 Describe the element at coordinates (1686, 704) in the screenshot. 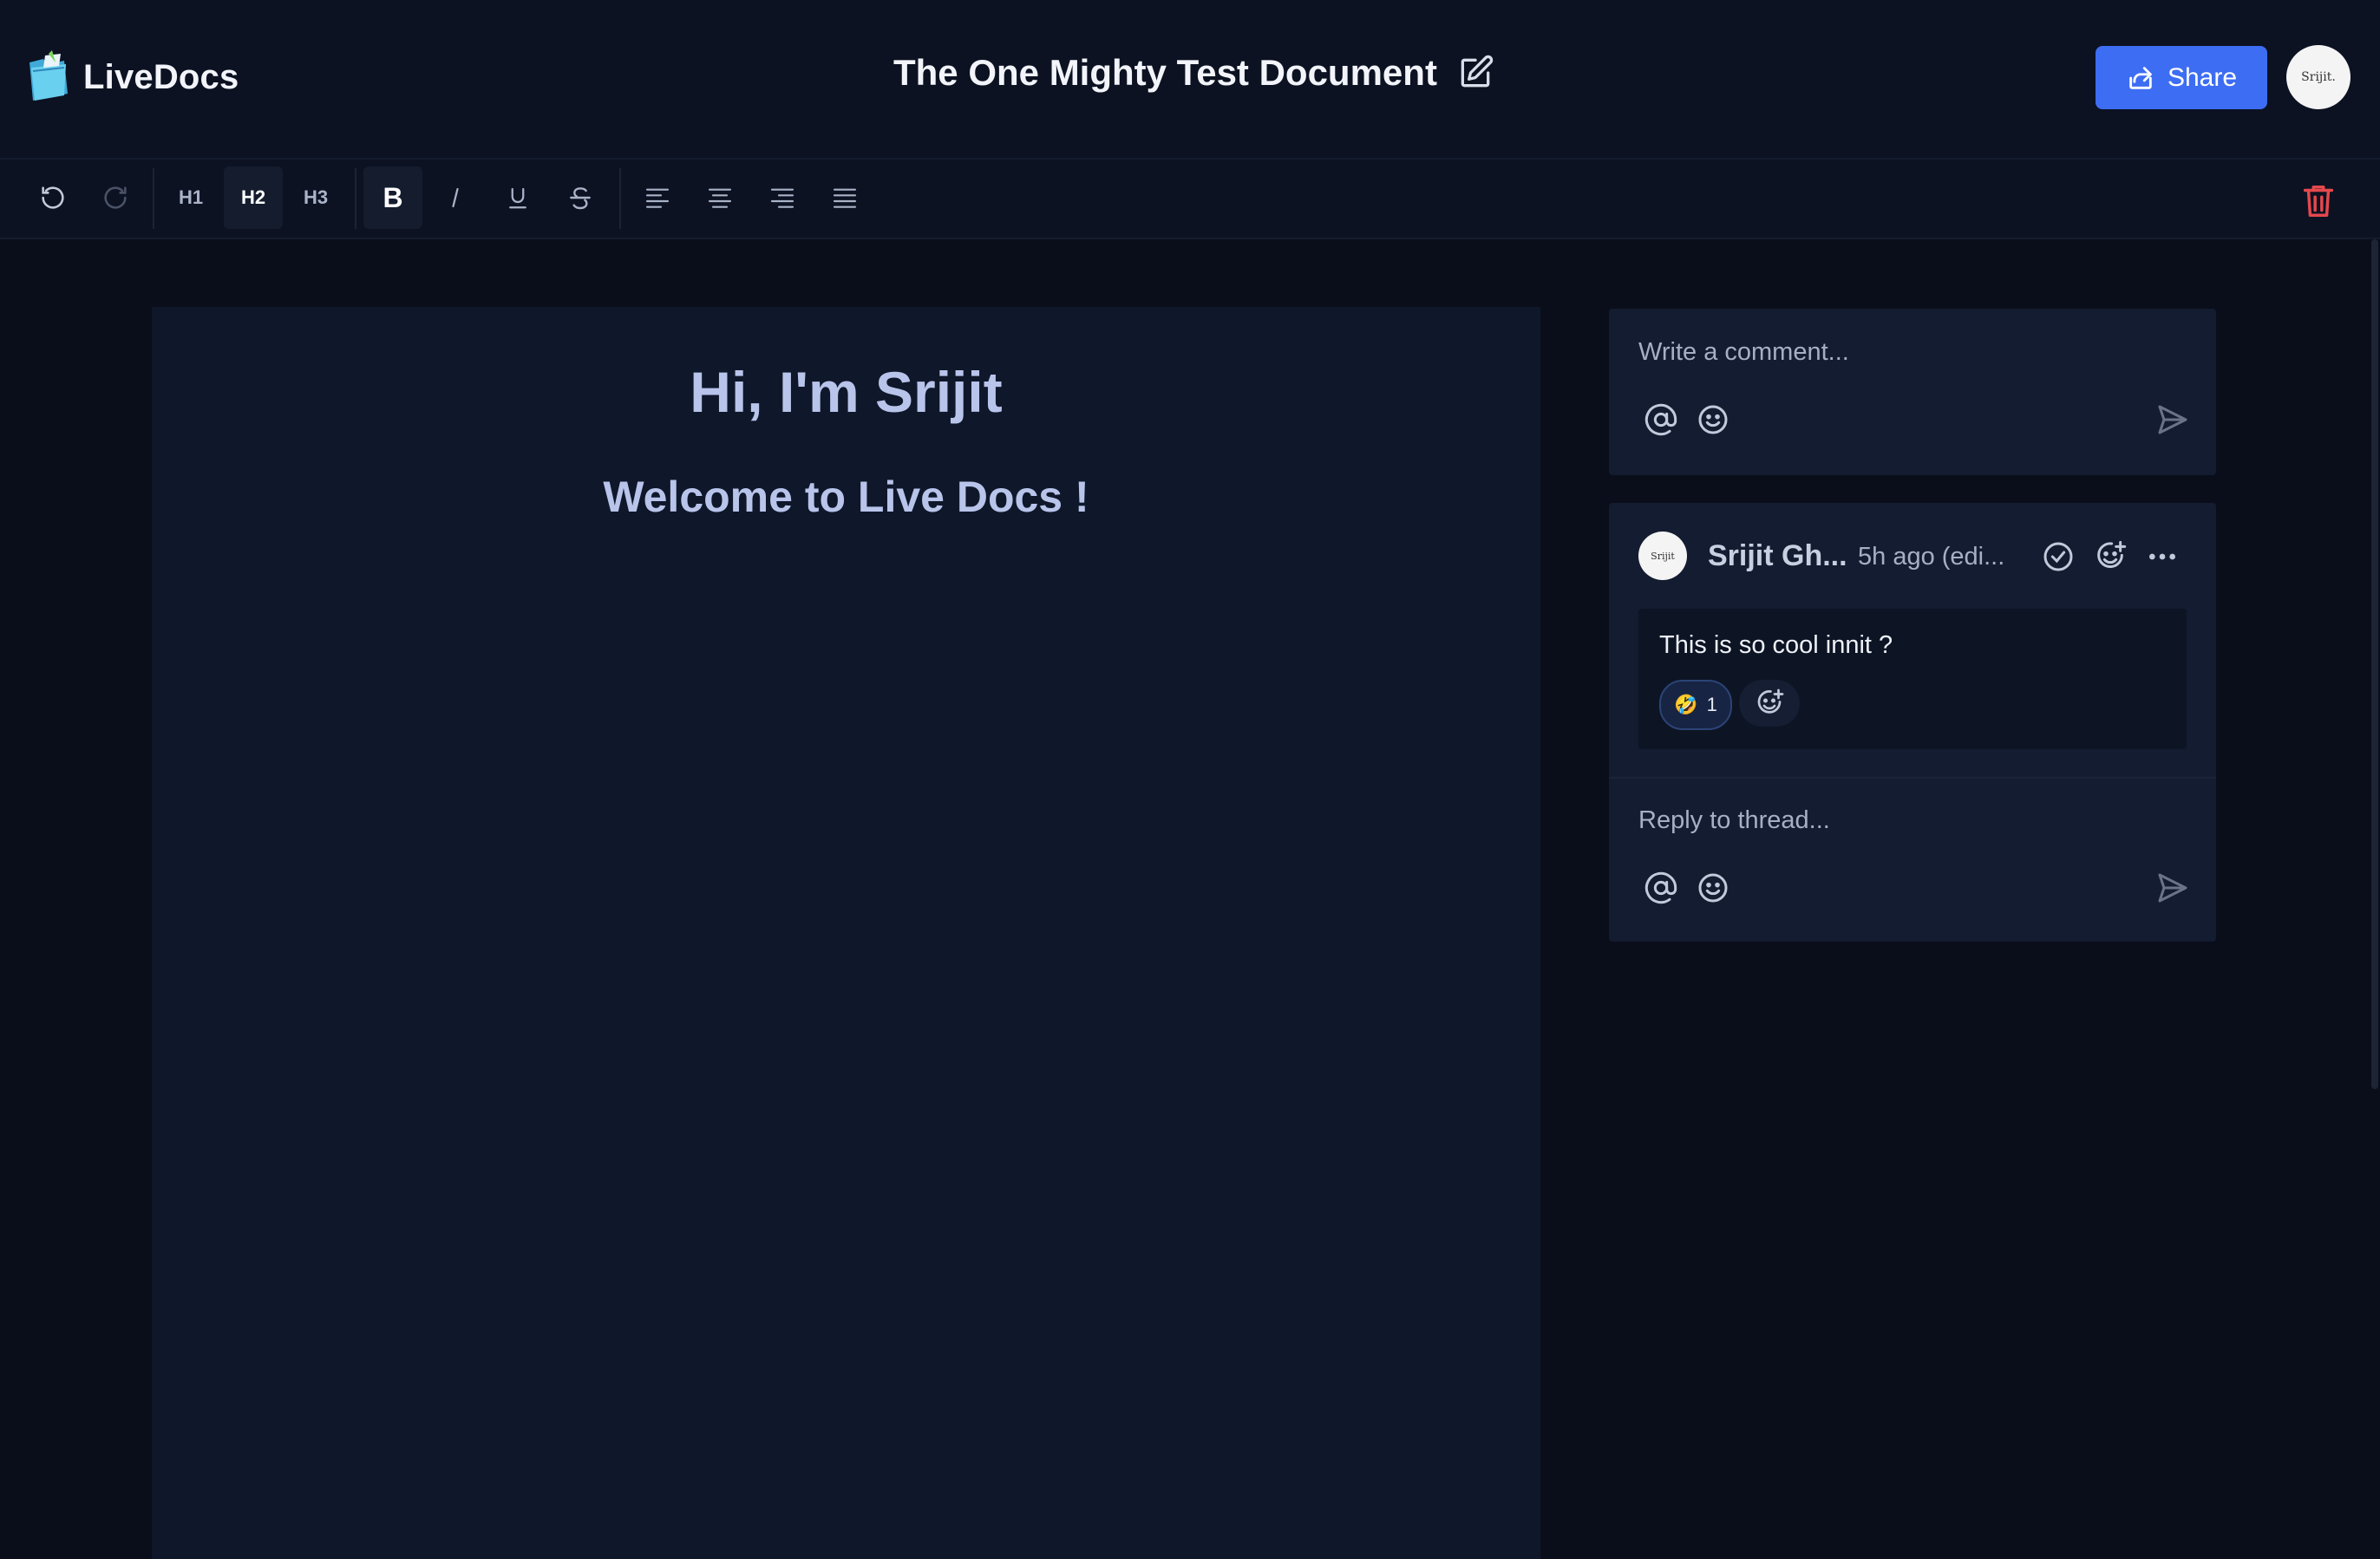

I see `reaction-emoji: 🤣` at that location.